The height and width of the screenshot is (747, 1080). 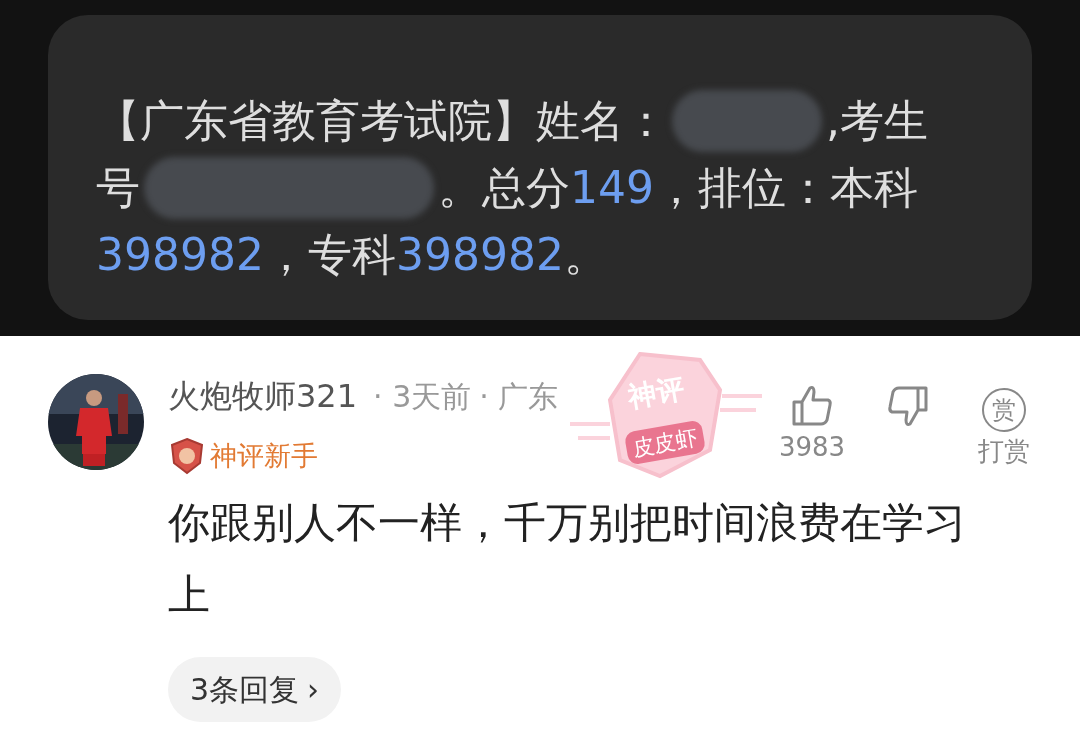 What do you see at coordinates (812, 447) in the screenshot?
I see `like-count: 3983` at bounding box center [812, 447].